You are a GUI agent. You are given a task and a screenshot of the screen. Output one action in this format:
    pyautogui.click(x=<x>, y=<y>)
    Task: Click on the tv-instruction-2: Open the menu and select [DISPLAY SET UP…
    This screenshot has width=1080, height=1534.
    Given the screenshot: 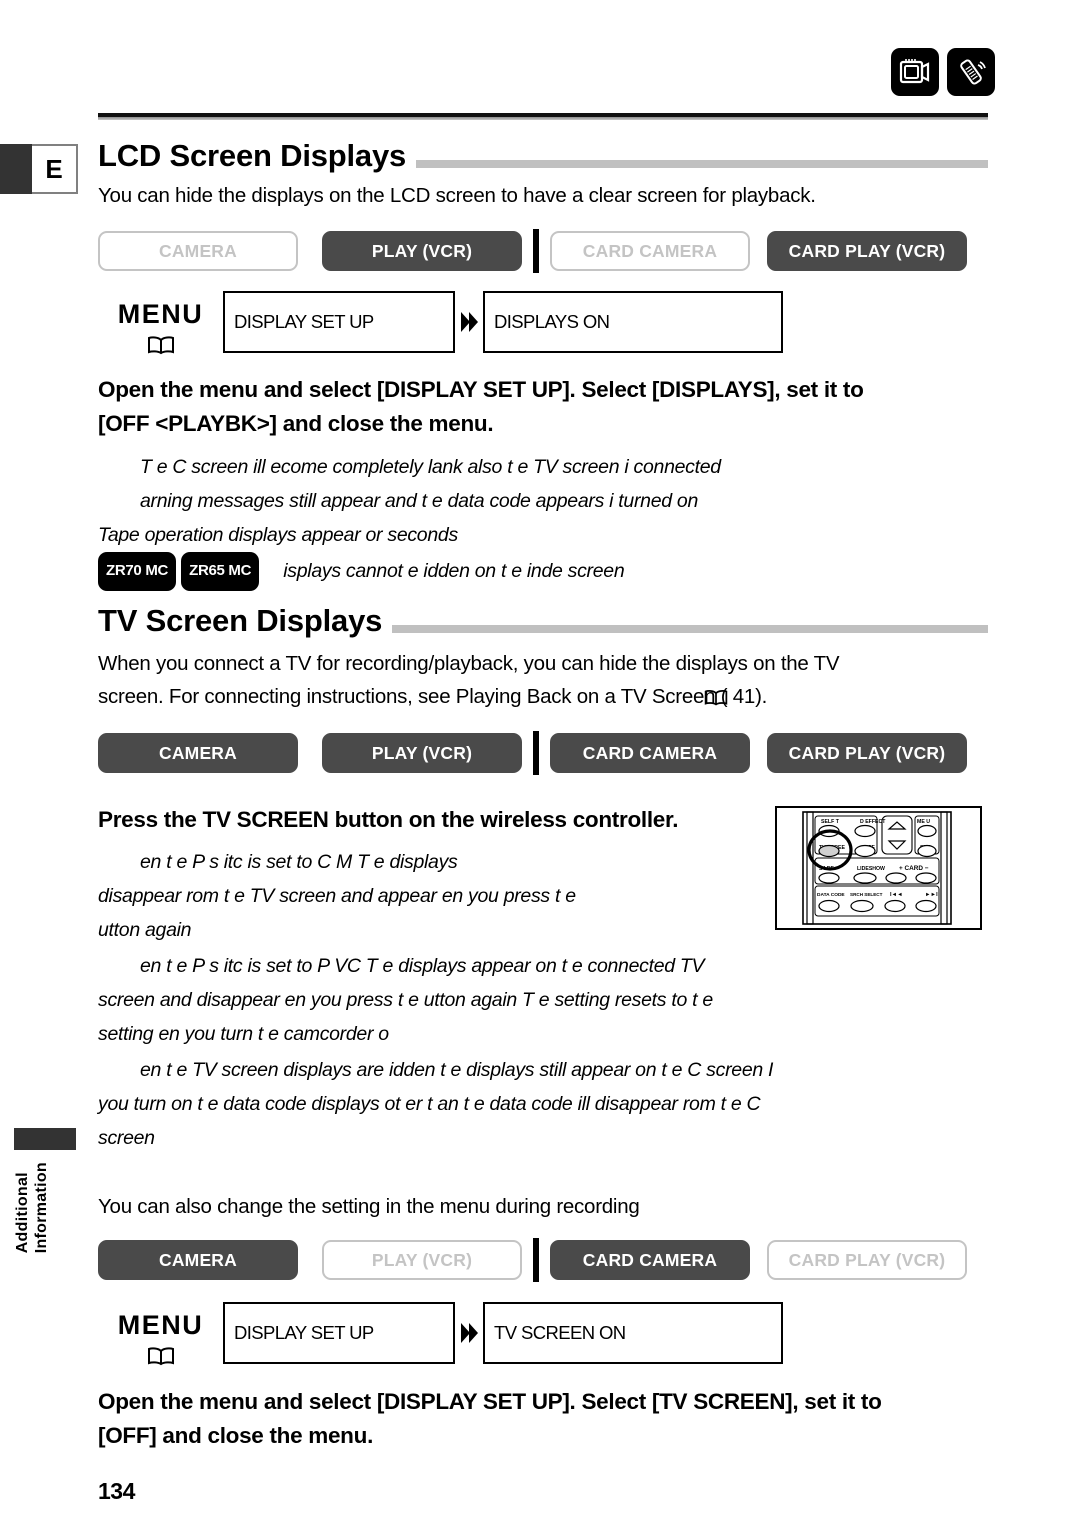 What is the action you would take?
    pyautogui.click(x=490, y=1419)
    